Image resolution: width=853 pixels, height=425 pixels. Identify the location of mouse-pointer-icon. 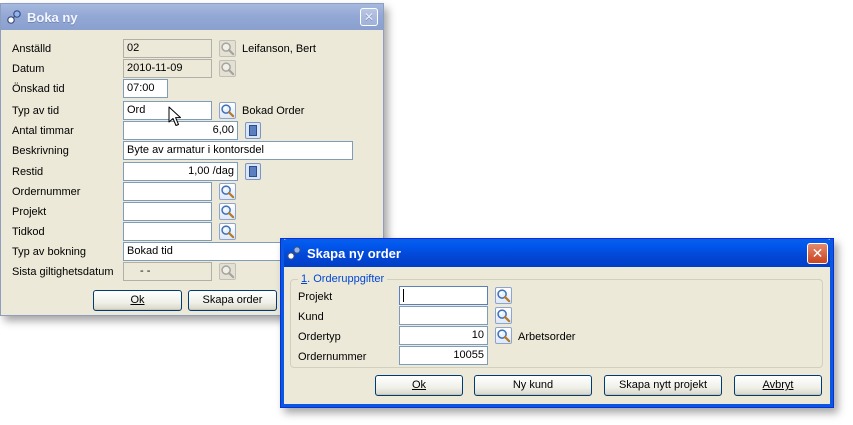
(174, 116).